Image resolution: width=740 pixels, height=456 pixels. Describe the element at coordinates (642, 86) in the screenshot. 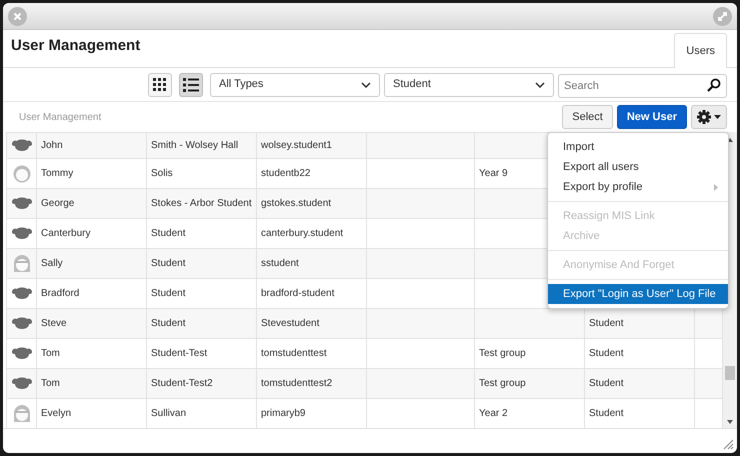

I see `search-field: Search` at that location.